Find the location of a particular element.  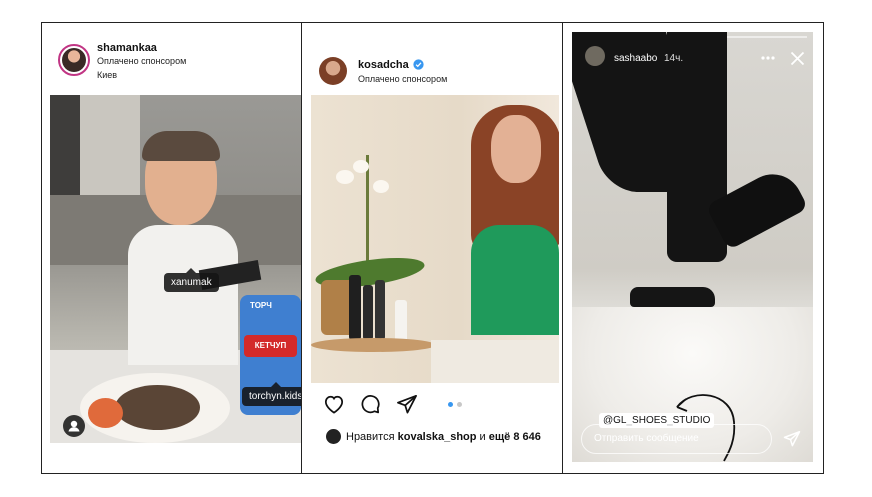

side-table is located at coordinates (373, 345).